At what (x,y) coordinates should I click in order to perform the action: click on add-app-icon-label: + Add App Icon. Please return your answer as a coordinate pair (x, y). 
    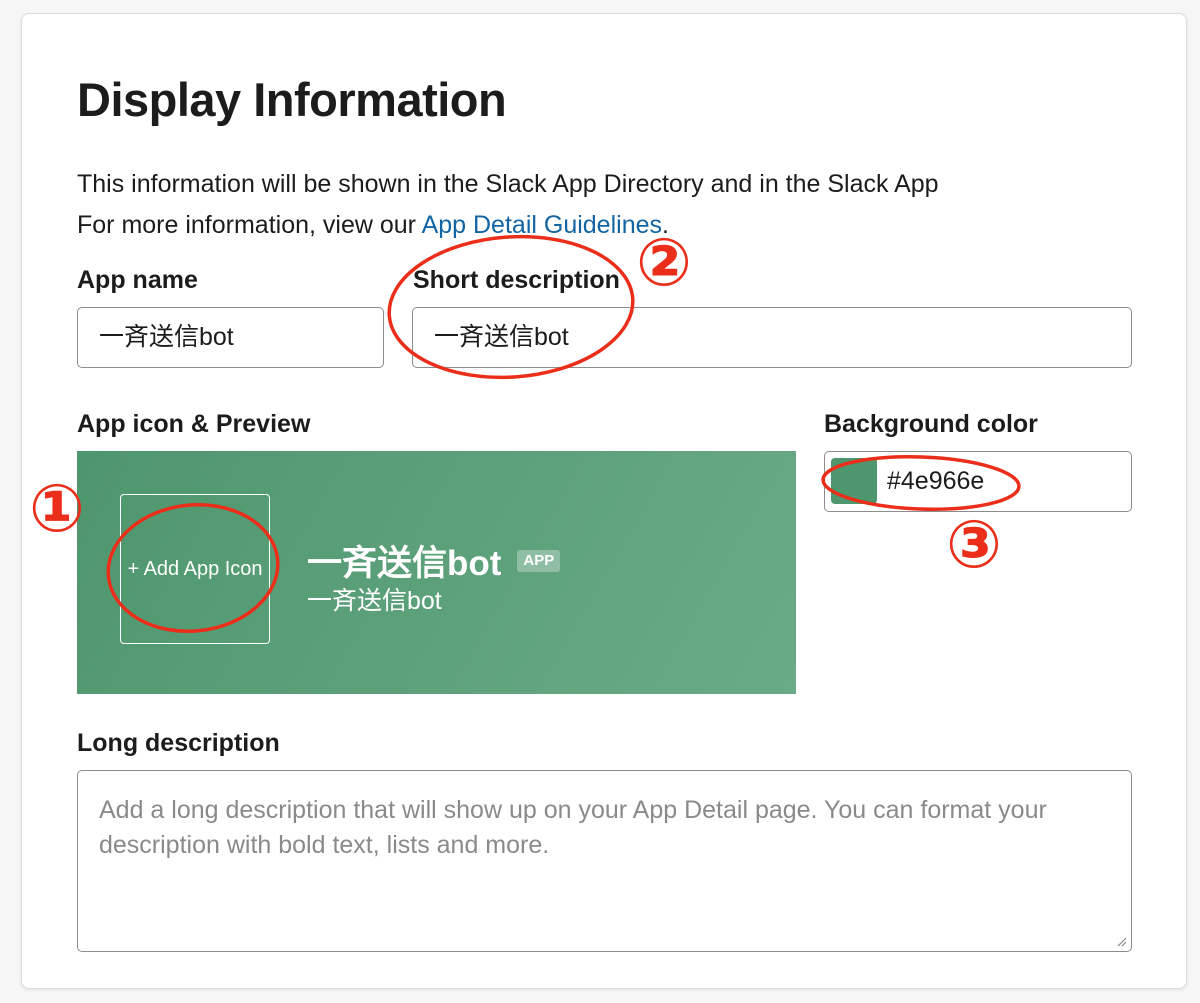
    Looking at the image, I should click on (195, 568).